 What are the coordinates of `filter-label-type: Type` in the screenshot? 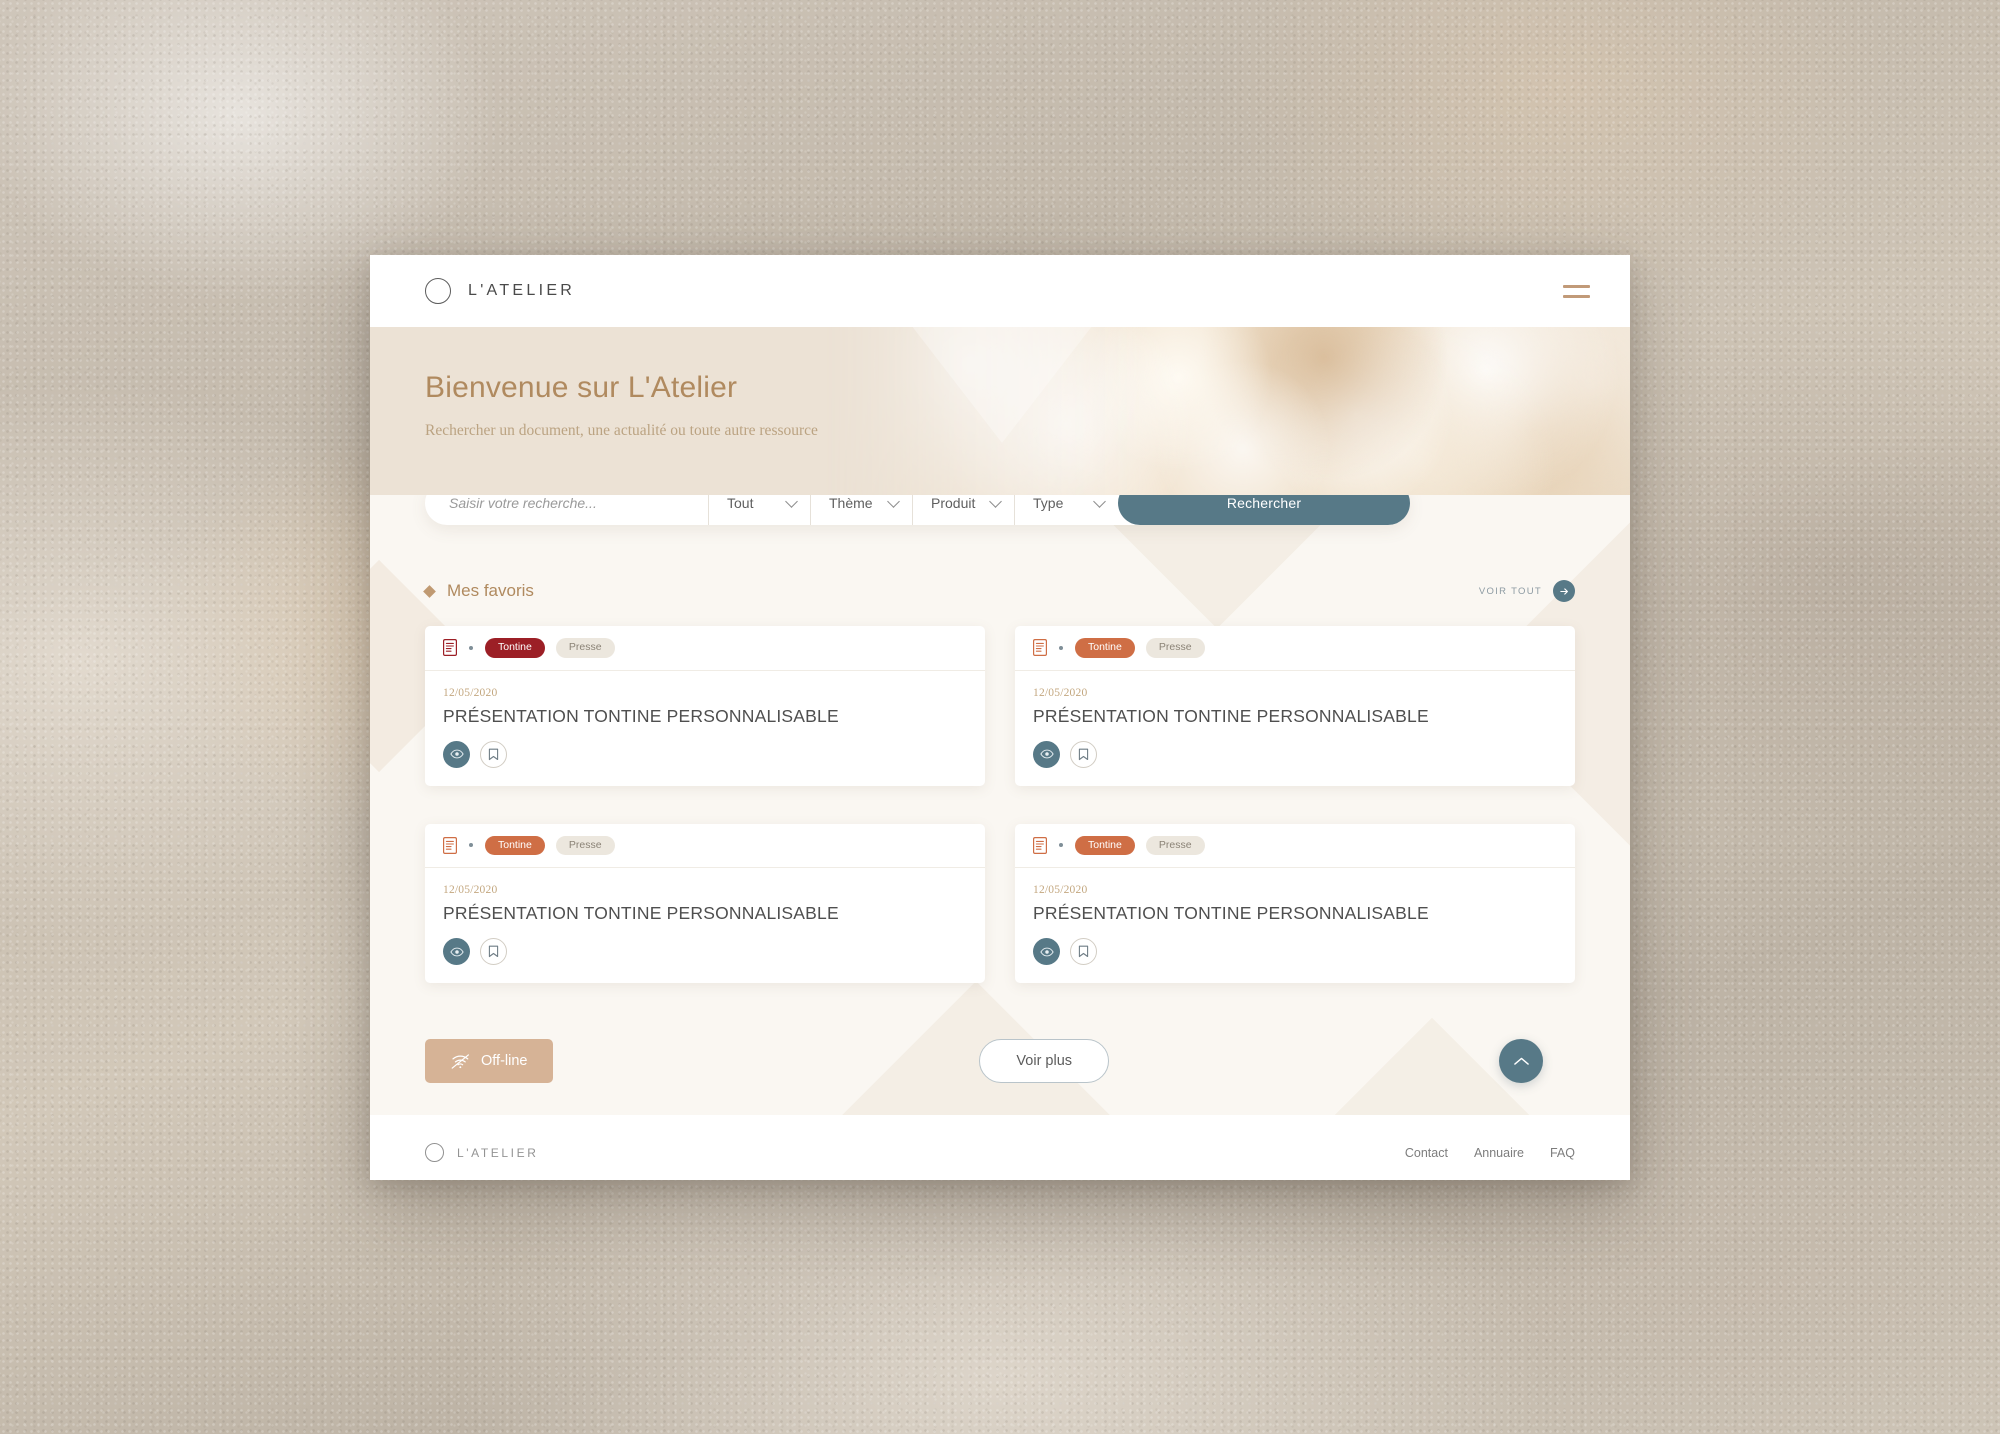 It's located at (1048, 503).